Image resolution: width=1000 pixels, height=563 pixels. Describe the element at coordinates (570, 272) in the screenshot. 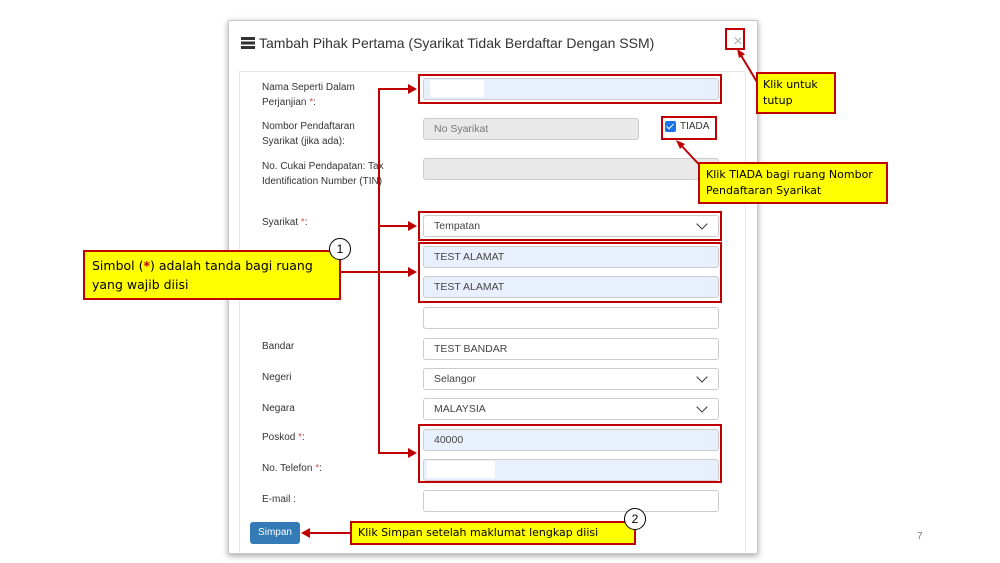

I see `highlight-alamat` at that location.